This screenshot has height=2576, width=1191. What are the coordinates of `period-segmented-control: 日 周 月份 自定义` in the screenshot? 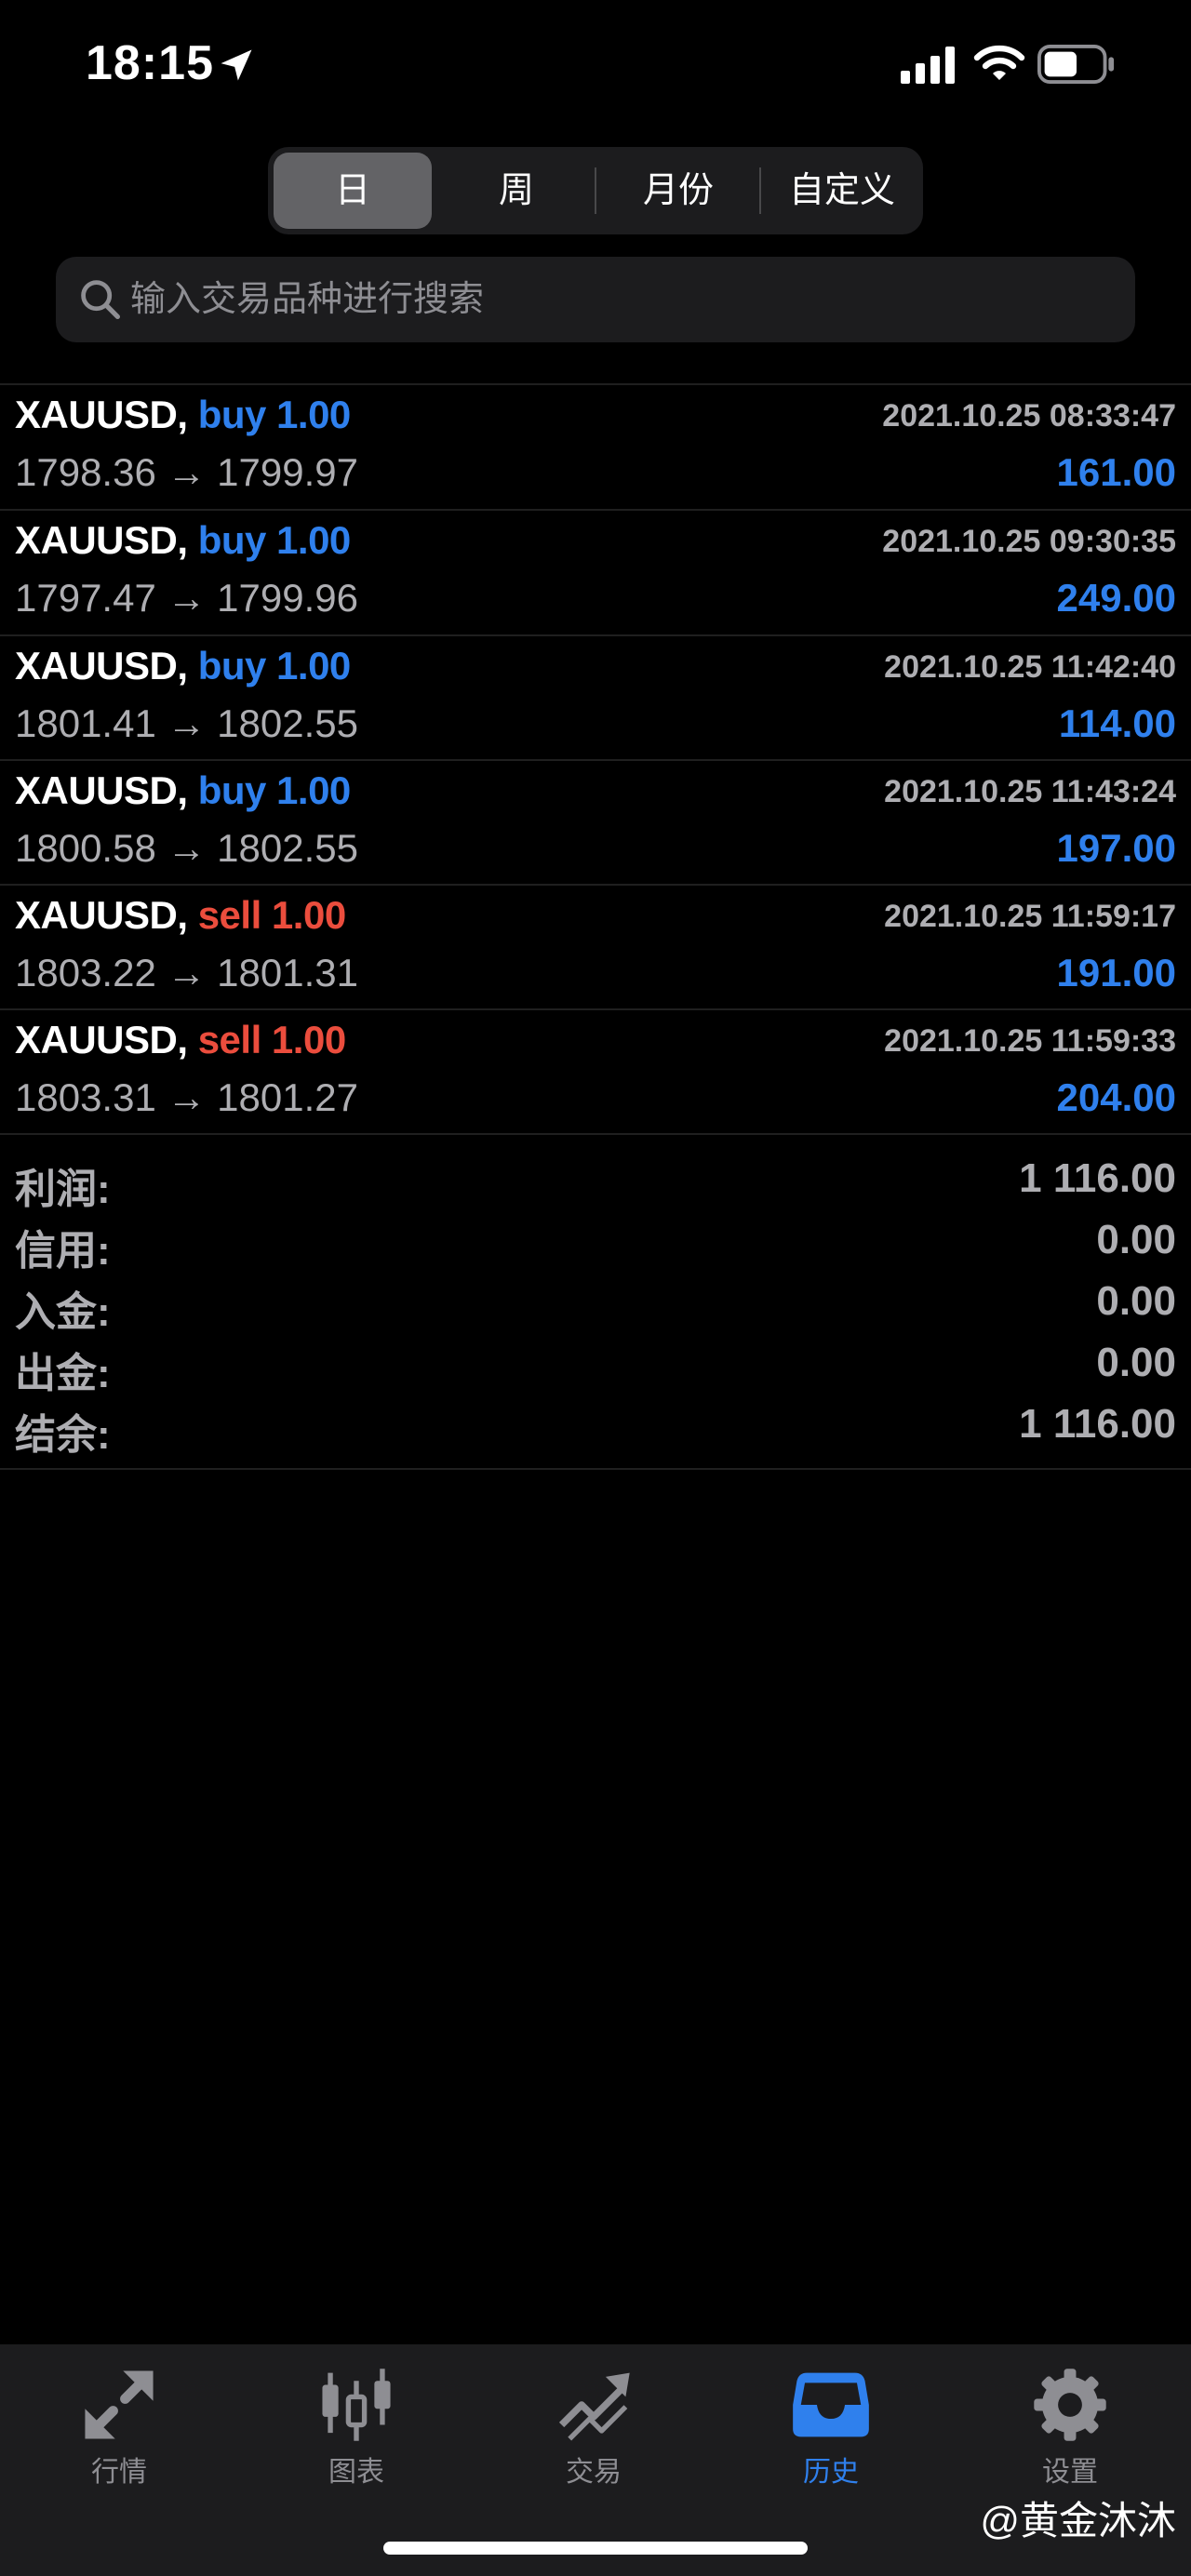 It's located at (595, 190).